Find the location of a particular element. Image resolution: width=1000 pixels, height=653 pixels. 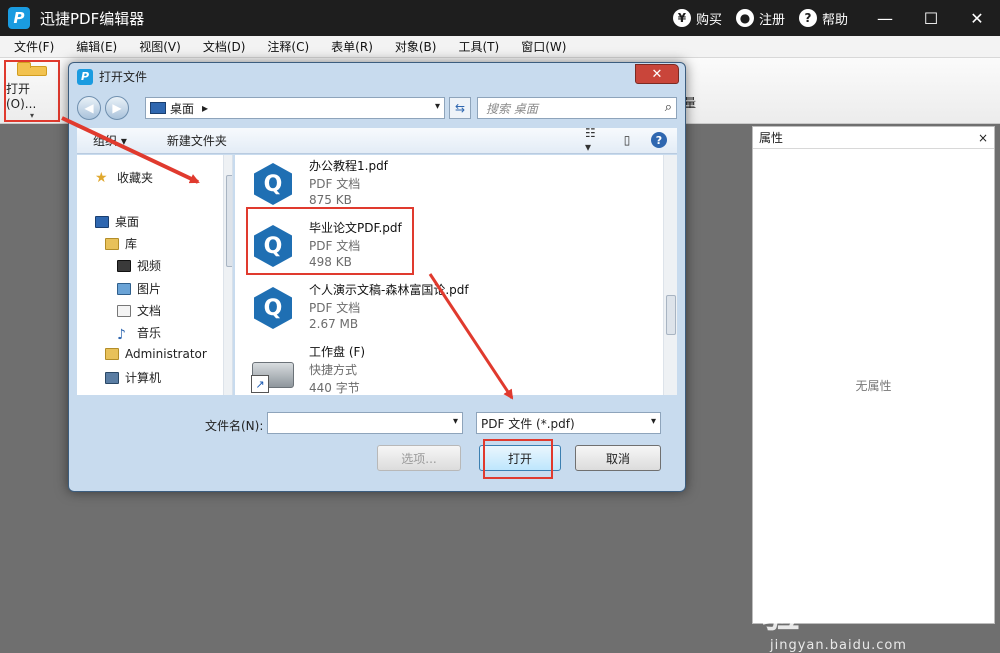

filetype-value: PDF 文件 (*.pdf) is located at coordinates (528, 423).